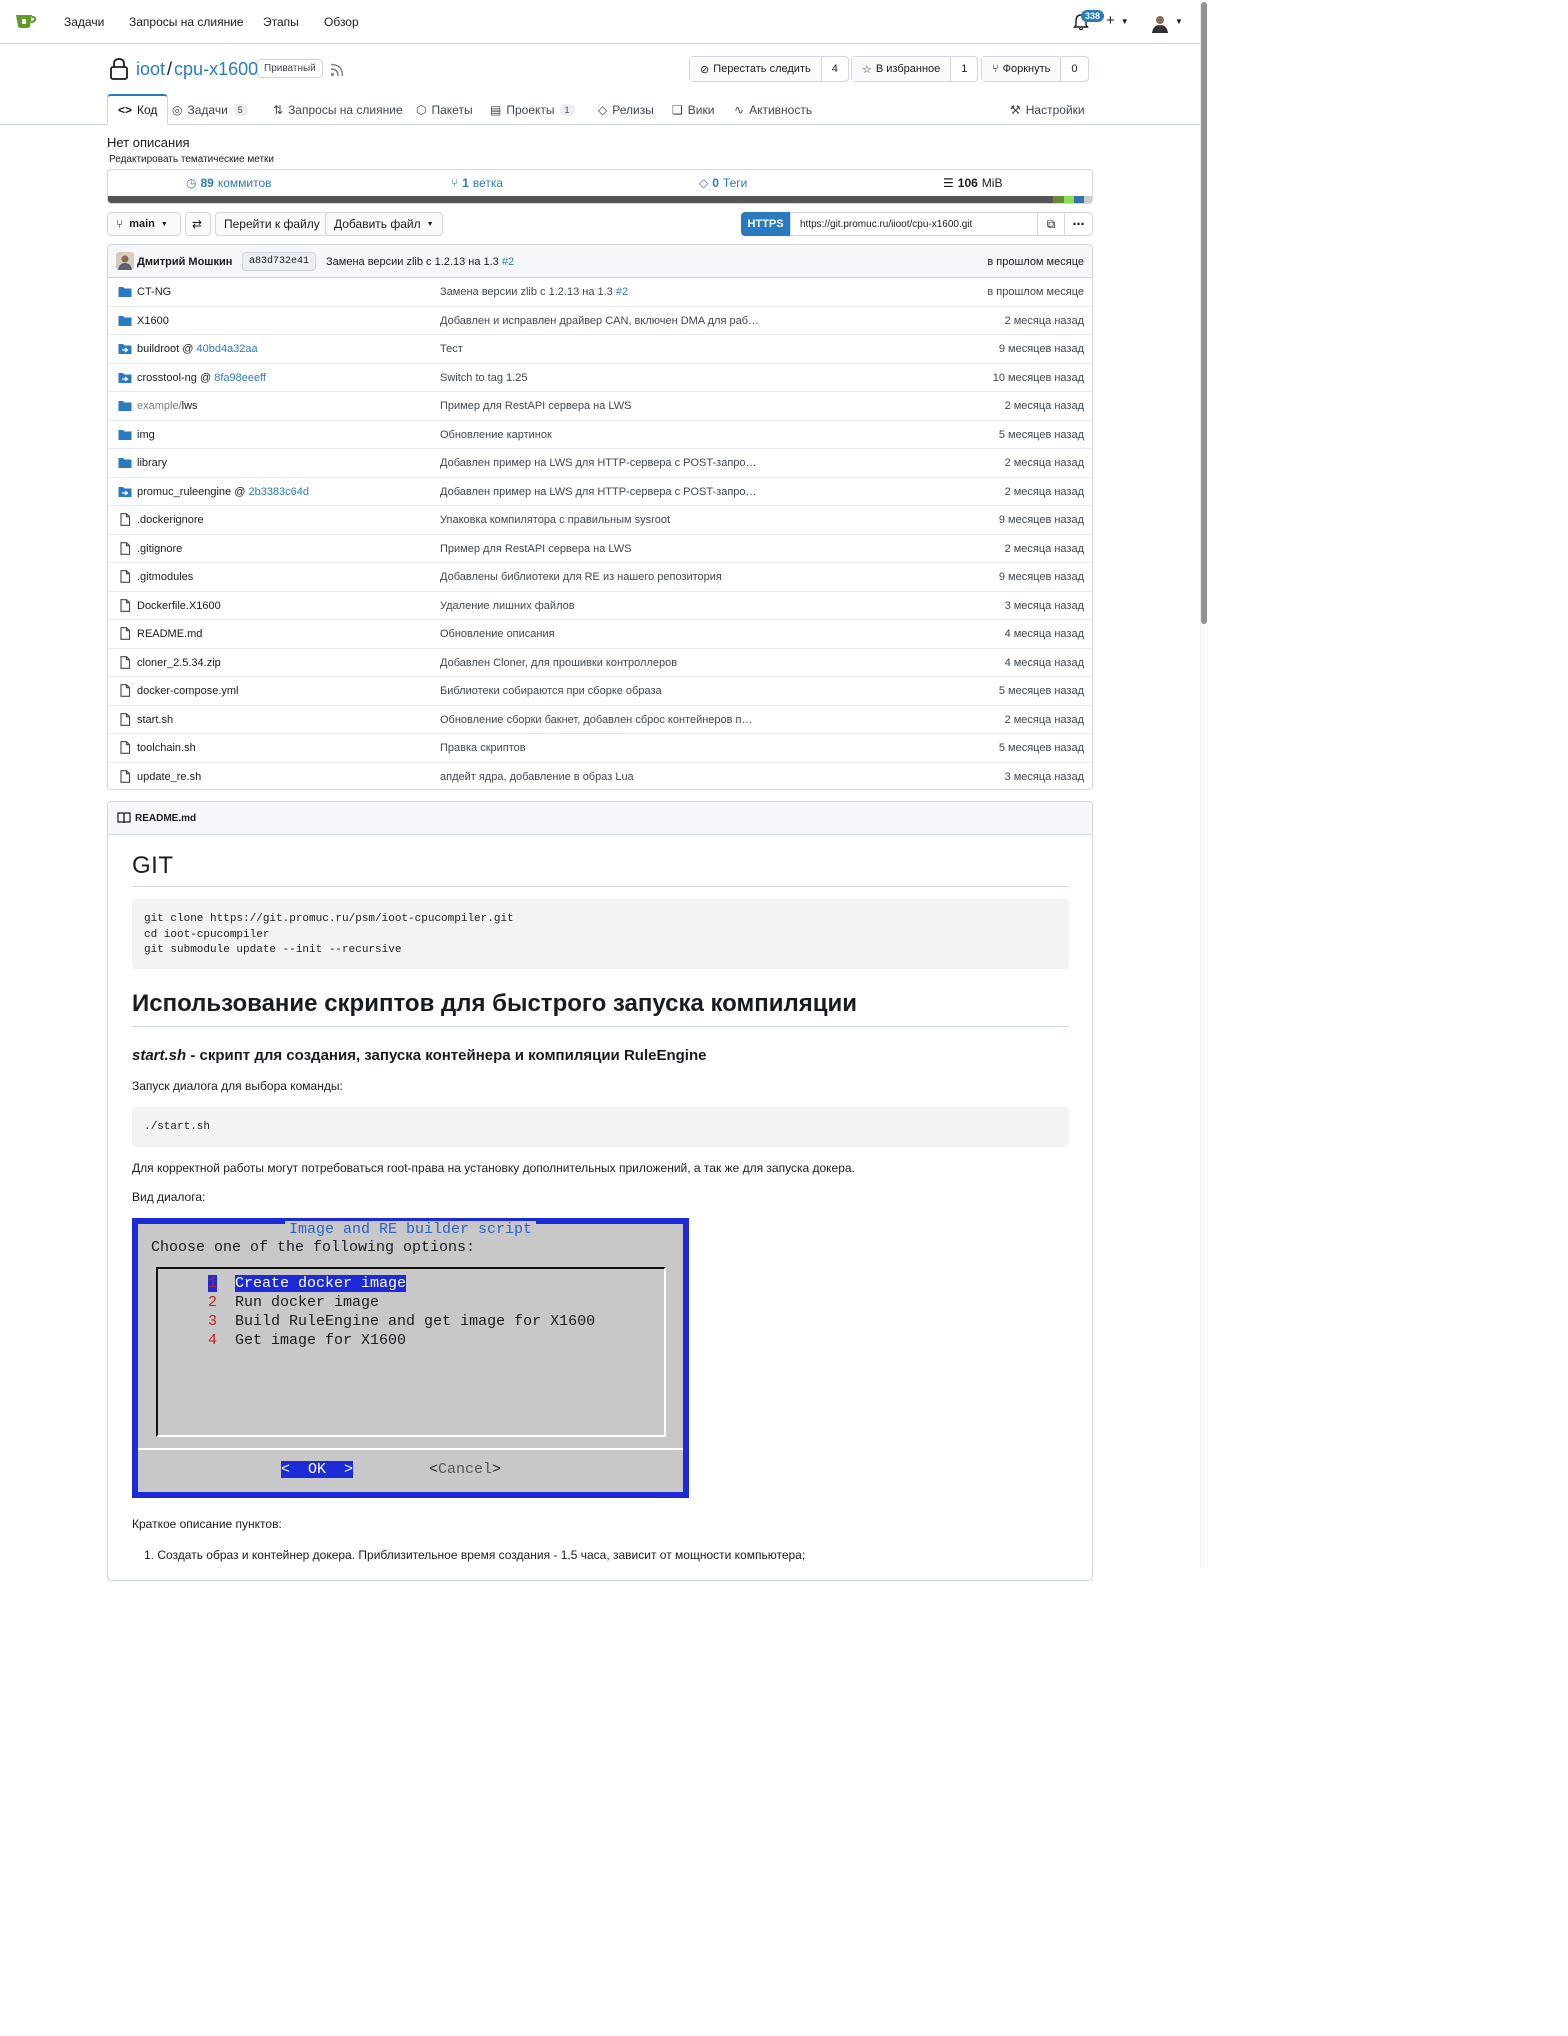  What do you see at coordinates (84, 22) in the screenshot?
I see `nav-issues: Задачи` at bounding box center [84, 22].